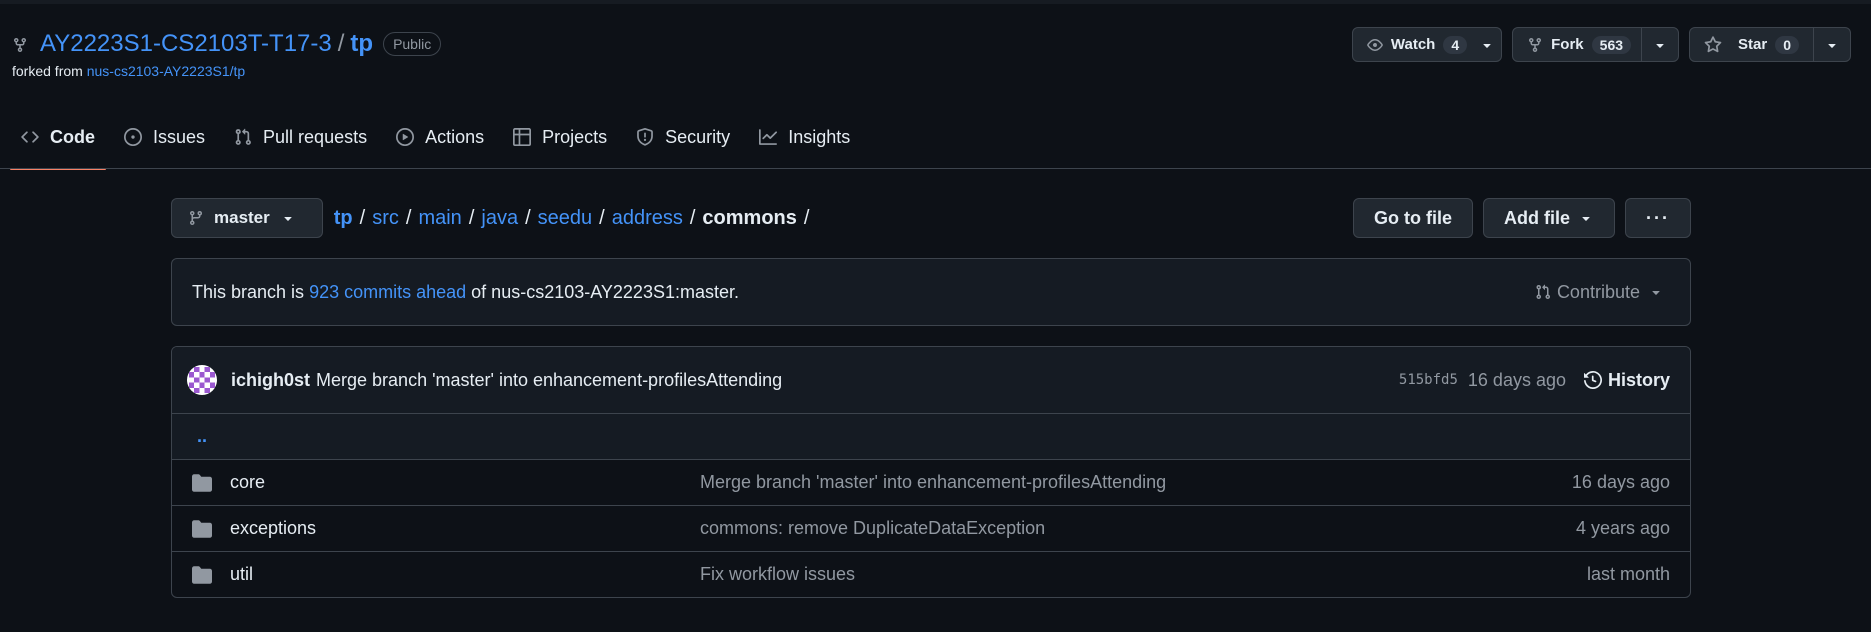 Image resolution: width=1871 pixels, height=632 pixels. What do you see at coordinates (1375, 44) in the screenshot?
I see `eye-icon` at bounding box center [1375, 44].